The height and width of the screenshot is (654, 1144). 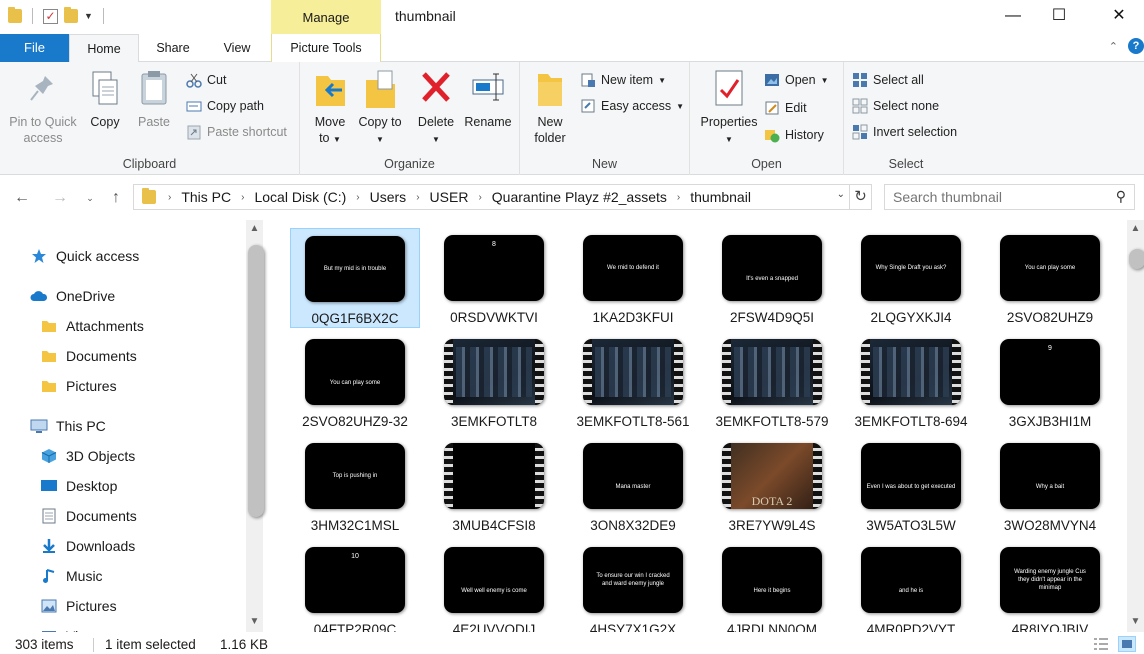 What do you see at coordinates (92, 326) in the screenshot?
I see `sidebar-item-attachments: Attachments` at bounding box center [92, 326].